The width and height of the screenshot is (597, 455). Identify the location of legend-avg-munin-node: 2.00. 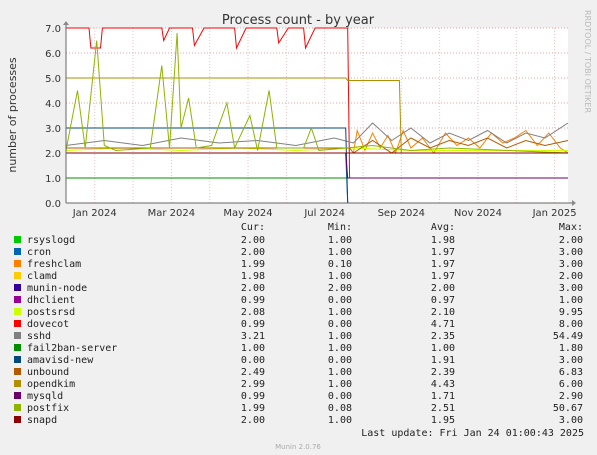
(443, 288).